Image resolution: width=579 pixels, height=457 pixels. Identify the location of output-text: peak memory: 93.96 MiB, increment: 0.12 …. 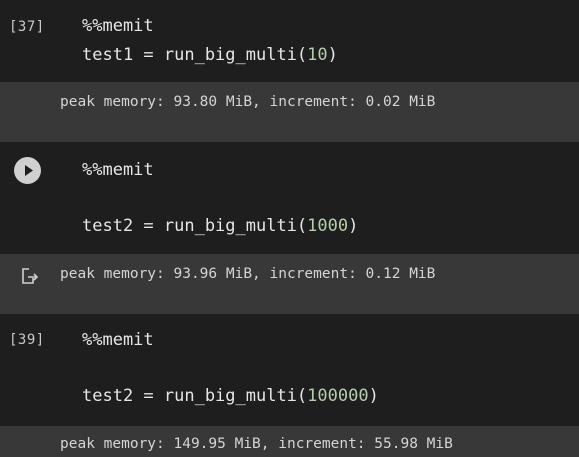
(248, 274).